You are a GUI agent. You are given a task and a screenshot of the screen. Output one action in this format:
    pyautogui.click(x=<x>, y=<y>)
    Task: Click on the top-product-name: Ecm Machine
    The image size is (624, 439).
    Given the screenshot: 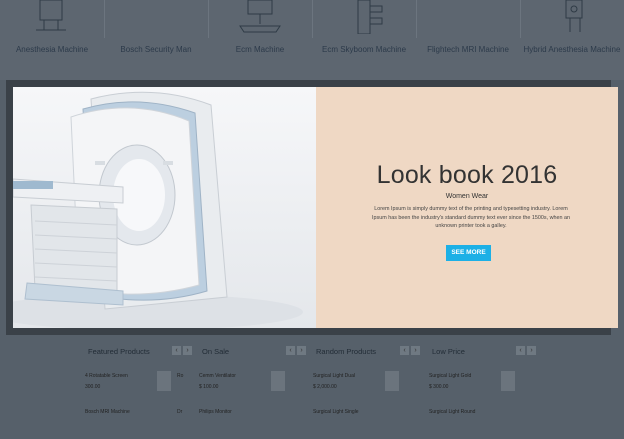 What is the action you would take?
    pyautogui.click(x=260, y=49)
    